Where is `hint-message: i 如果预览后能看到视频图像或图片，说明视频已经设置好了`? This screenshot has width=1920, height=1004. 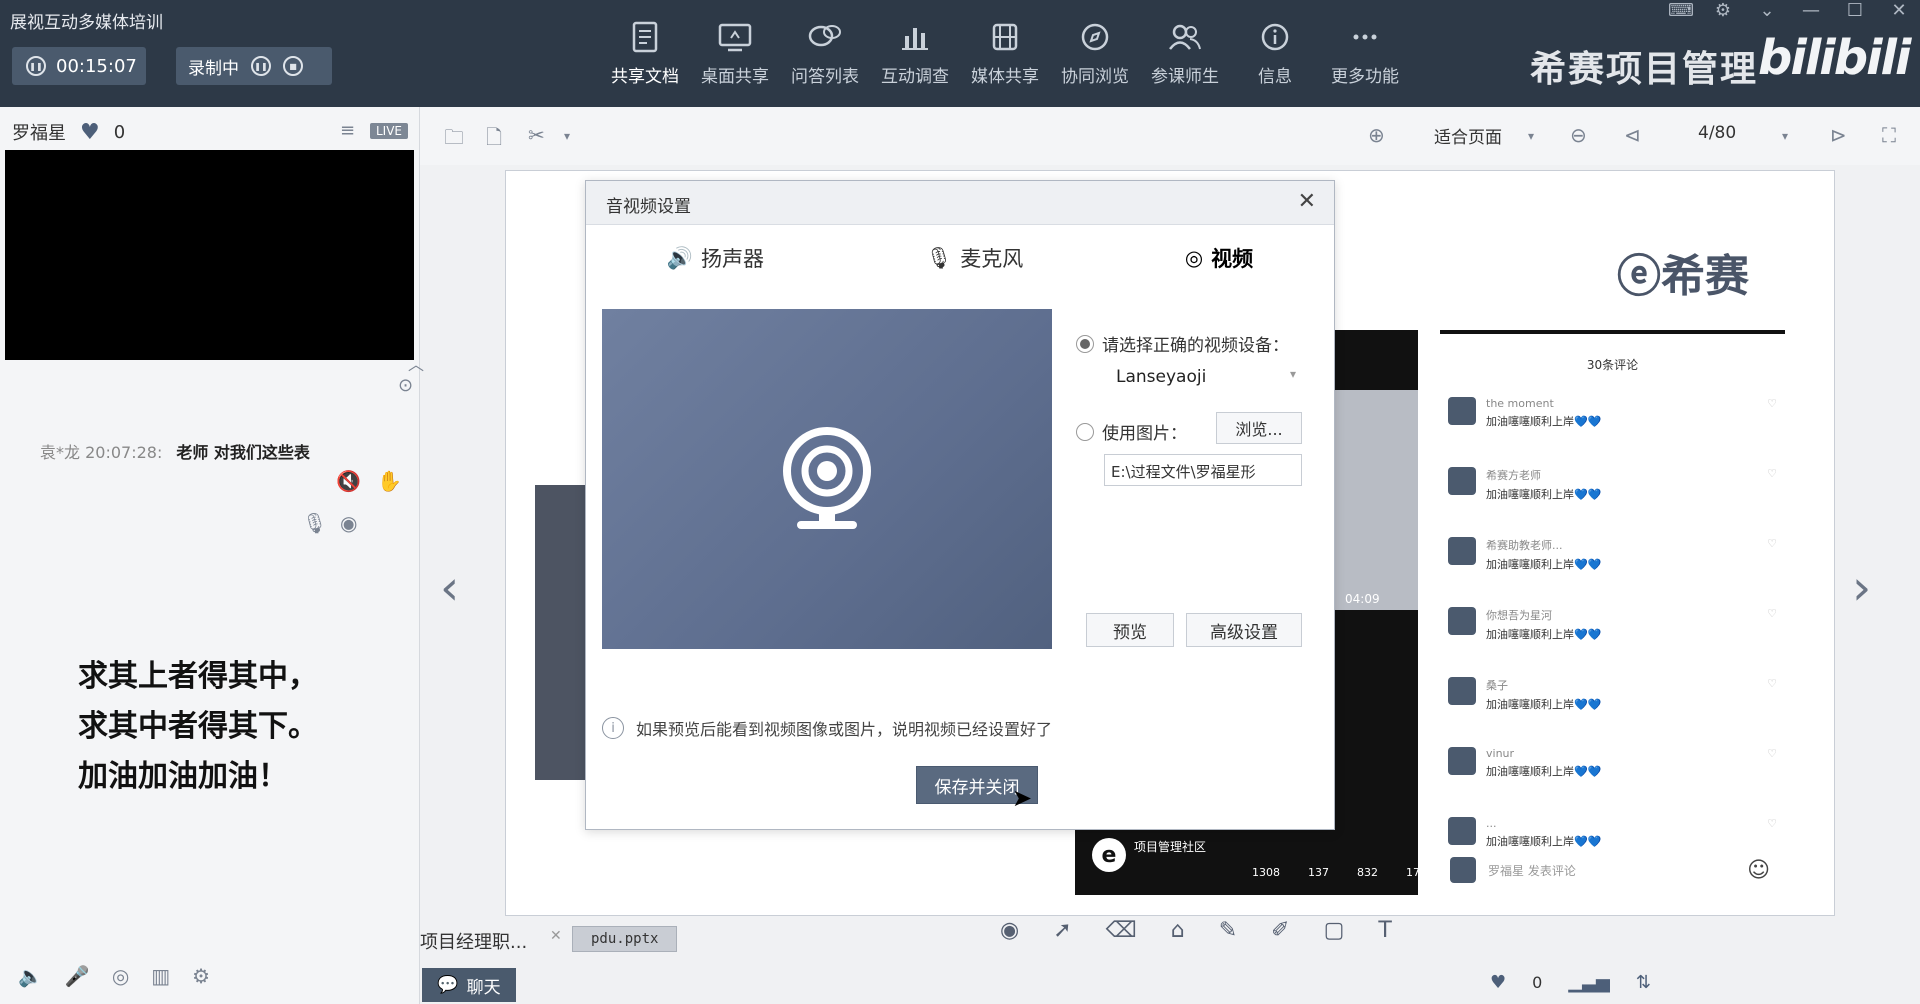 hint-message: i 如果预览后能看到视频图像或图片，说明视频已经设置好了 is located at coordinates (827, 728).